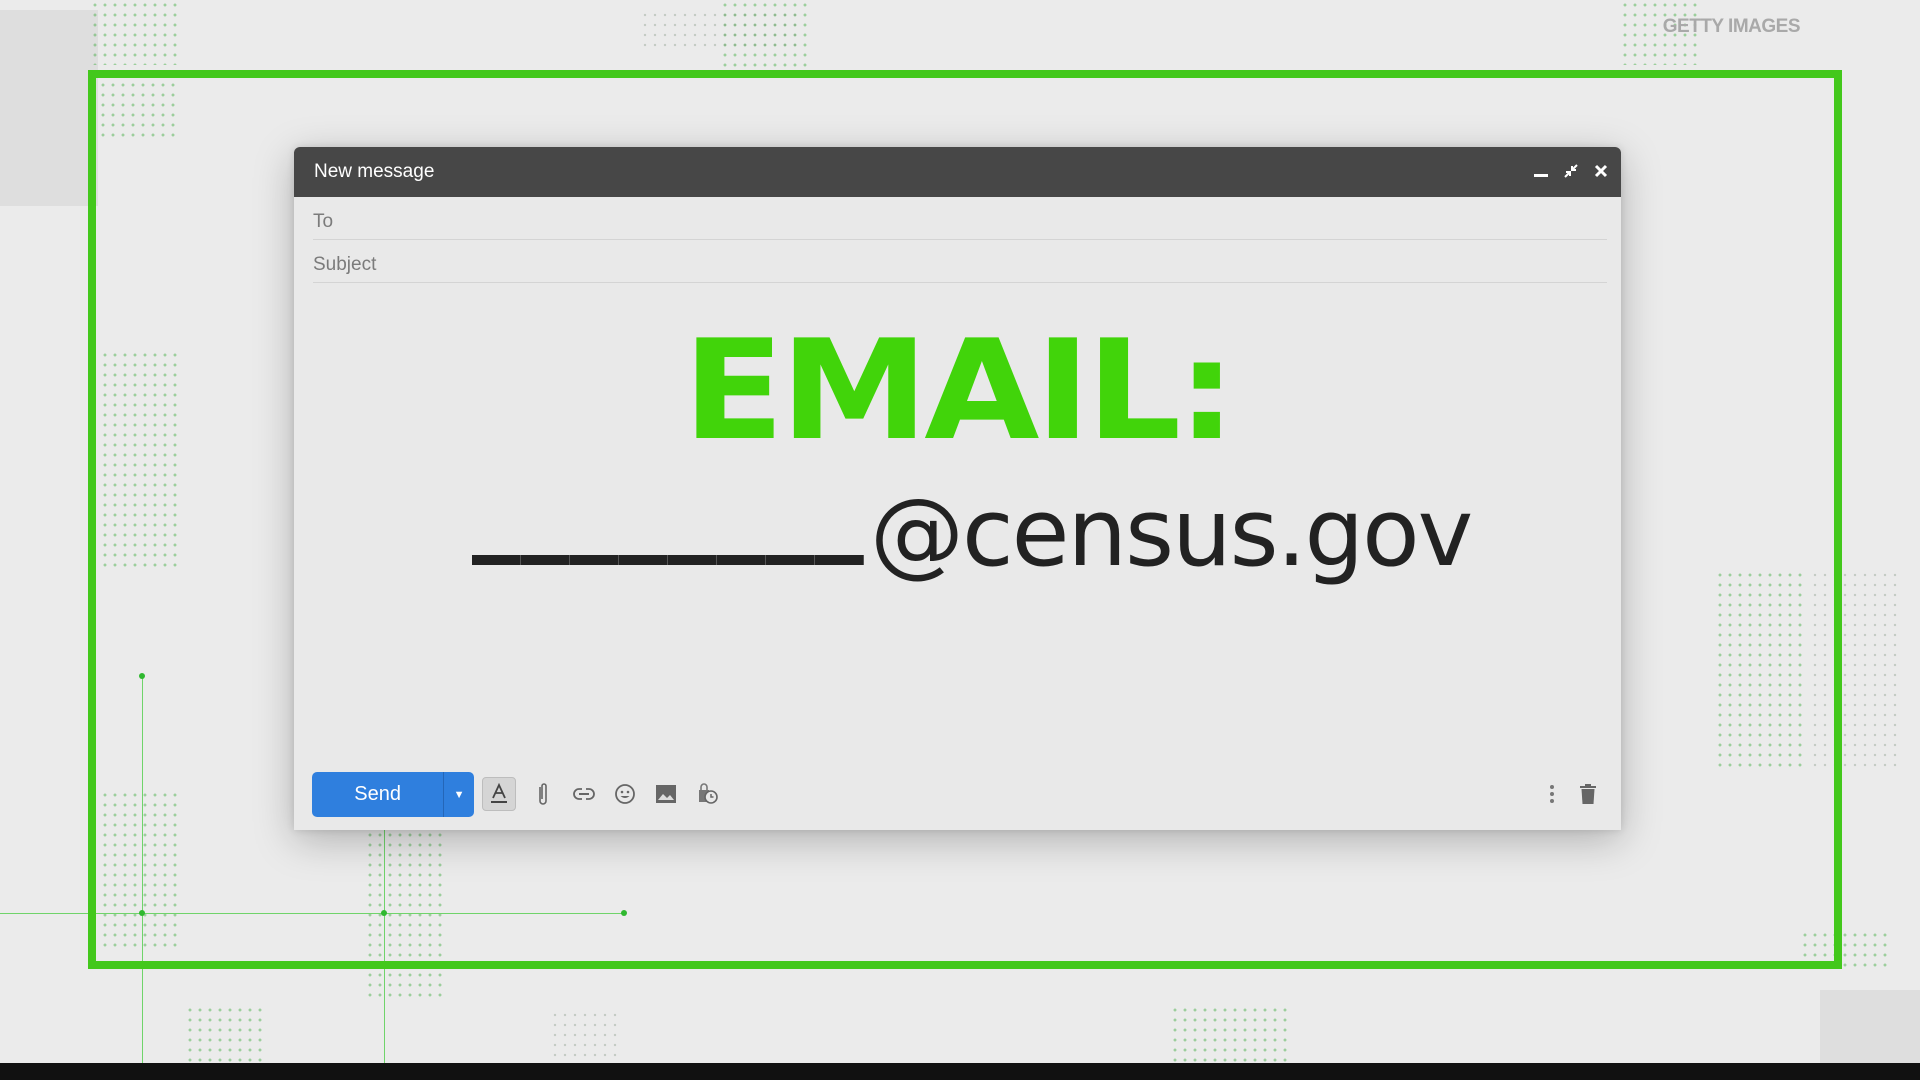 Image resolution: width=1920 pixels, height=1080 pixels. What do you see at coordinates (666, 794) in the screenshot?
I see `image-icon` at bounding box center [666, 794].